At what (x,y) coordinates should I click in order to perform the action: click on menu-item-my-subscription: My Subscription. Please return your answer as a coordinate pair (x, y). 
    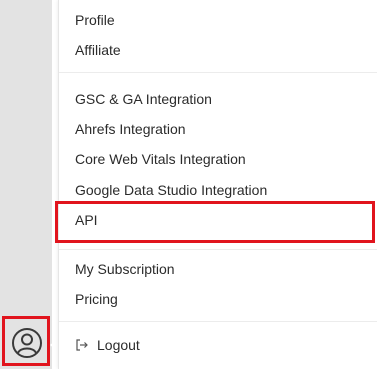
    Looking at the image, I should click on (125, 269).